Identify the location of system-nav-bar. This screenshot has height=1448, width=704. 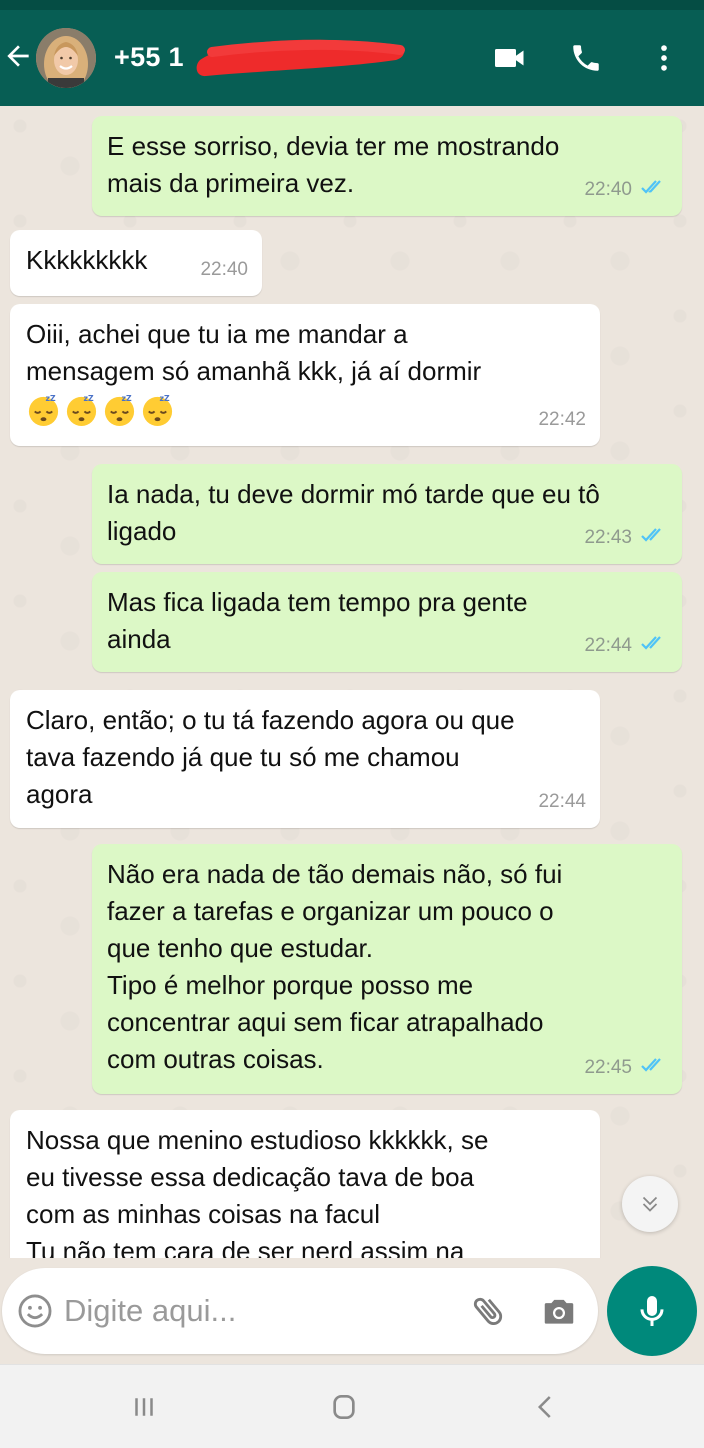
(352, 1406).